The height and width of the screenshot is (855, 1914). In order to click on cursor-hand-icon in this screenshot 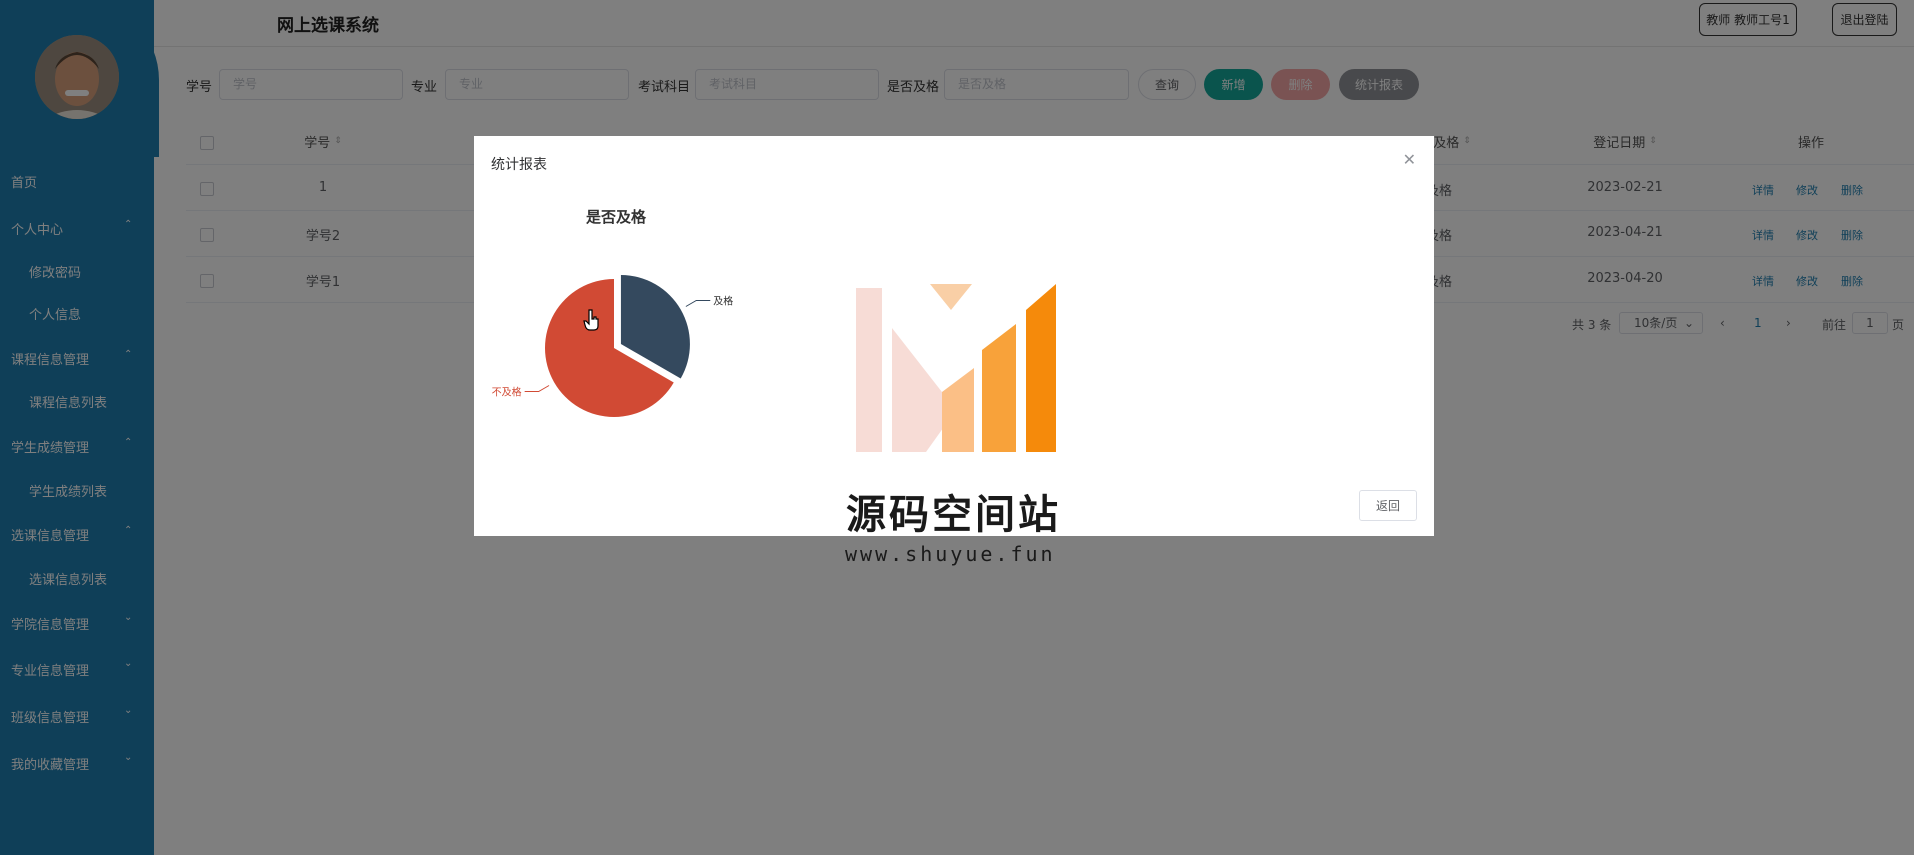, I will do `click(591, 320)`.